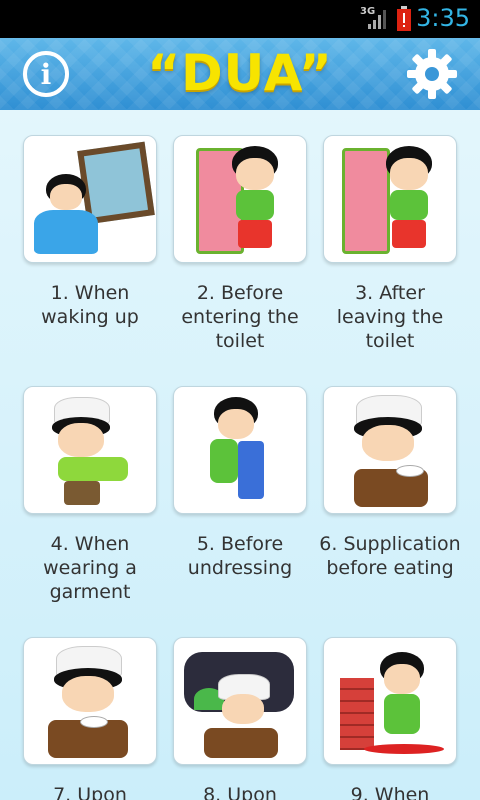  Describe the element at coordinates (240, 317) in the screenshot. I see `dua-label: 2. Before entering the toilet` at that location.